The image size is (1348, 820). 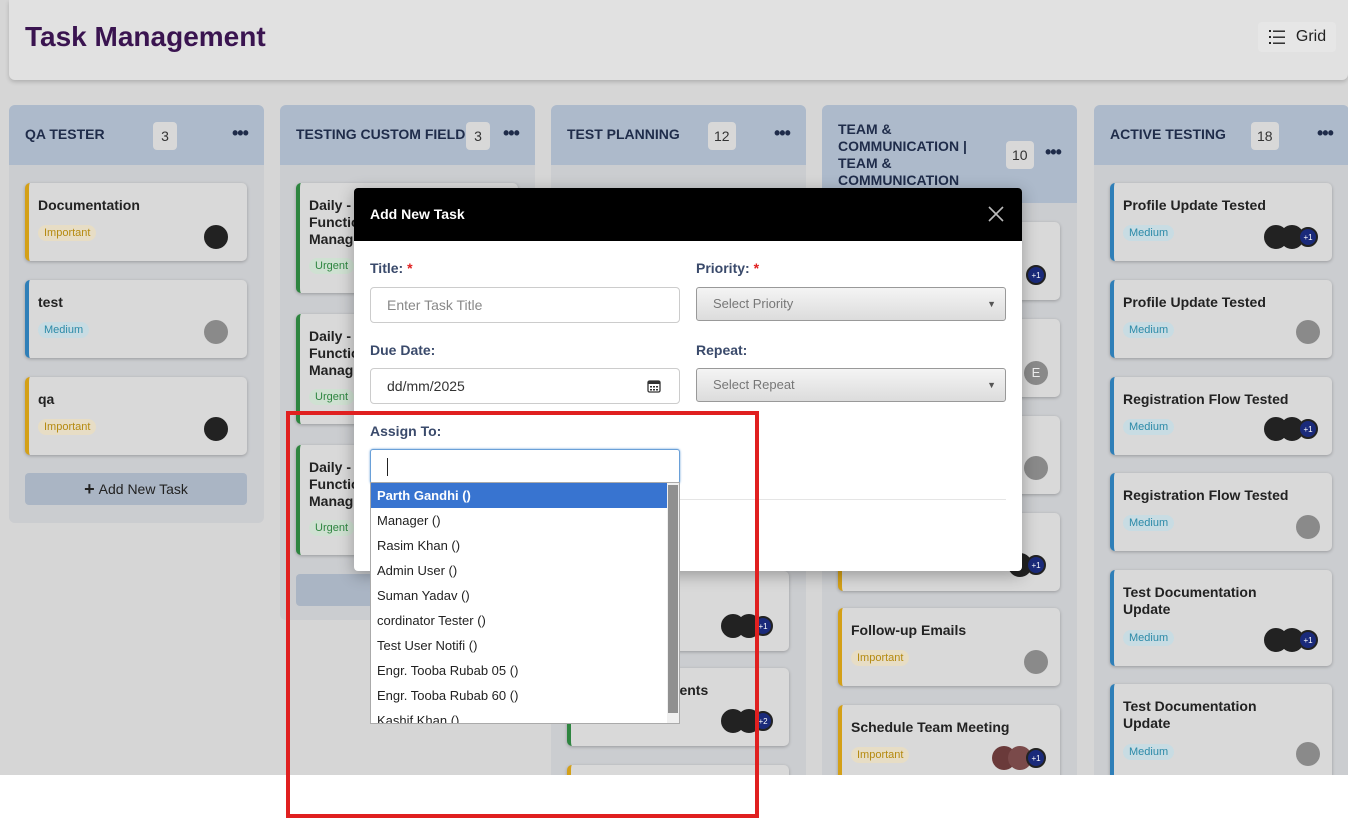 What do you see at coordinates (1221, 618) in the screenshot?
I see `task-card: Test Documentation Update Medium +1` at bounding box center [1221, 618].